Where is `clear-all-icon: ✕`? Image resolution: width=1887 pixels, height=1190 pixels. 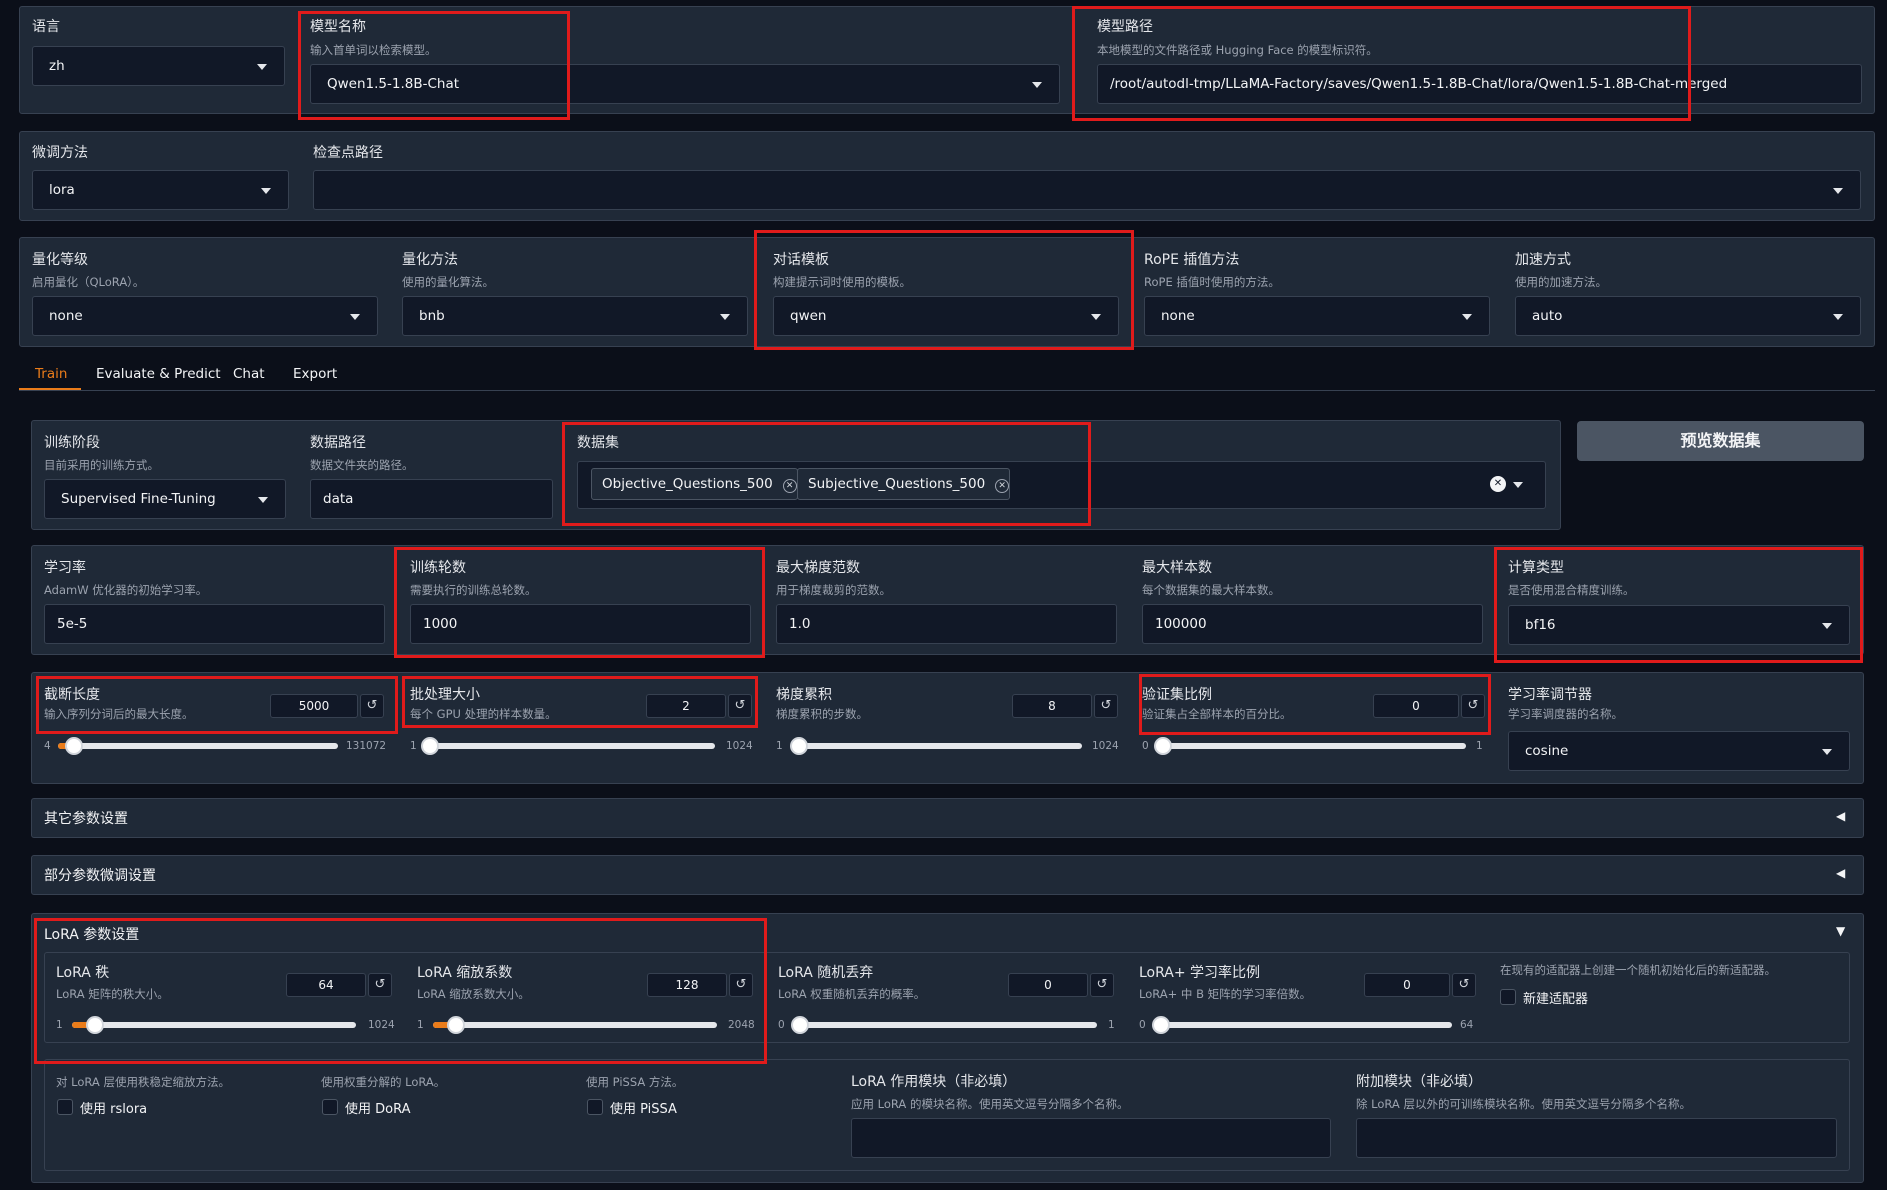 clear-all-icon: ✕ is located at coordinates (1498, 484).